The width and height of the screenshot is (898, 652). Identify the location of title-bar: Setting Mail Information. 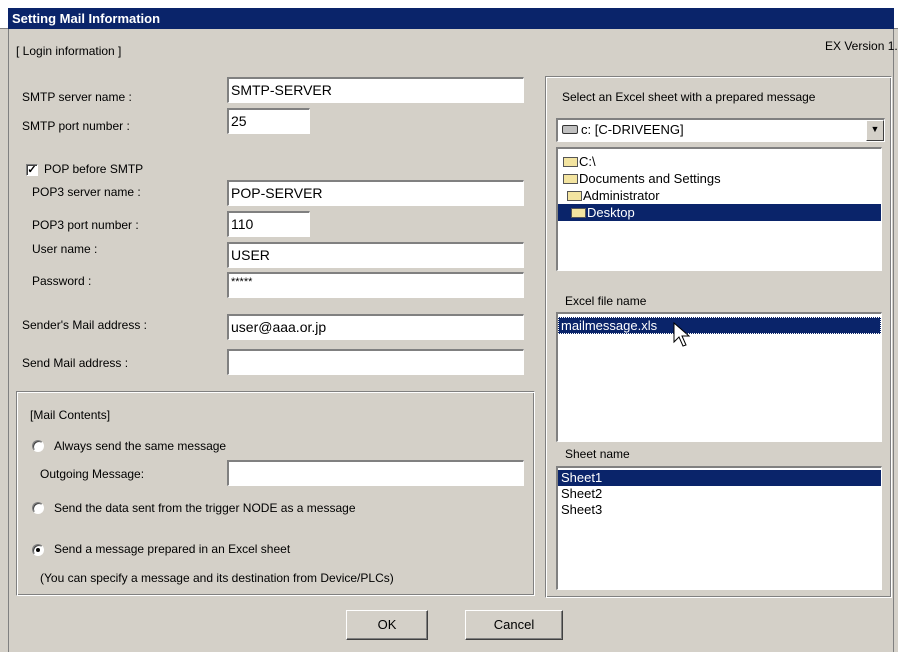
(449, 14).